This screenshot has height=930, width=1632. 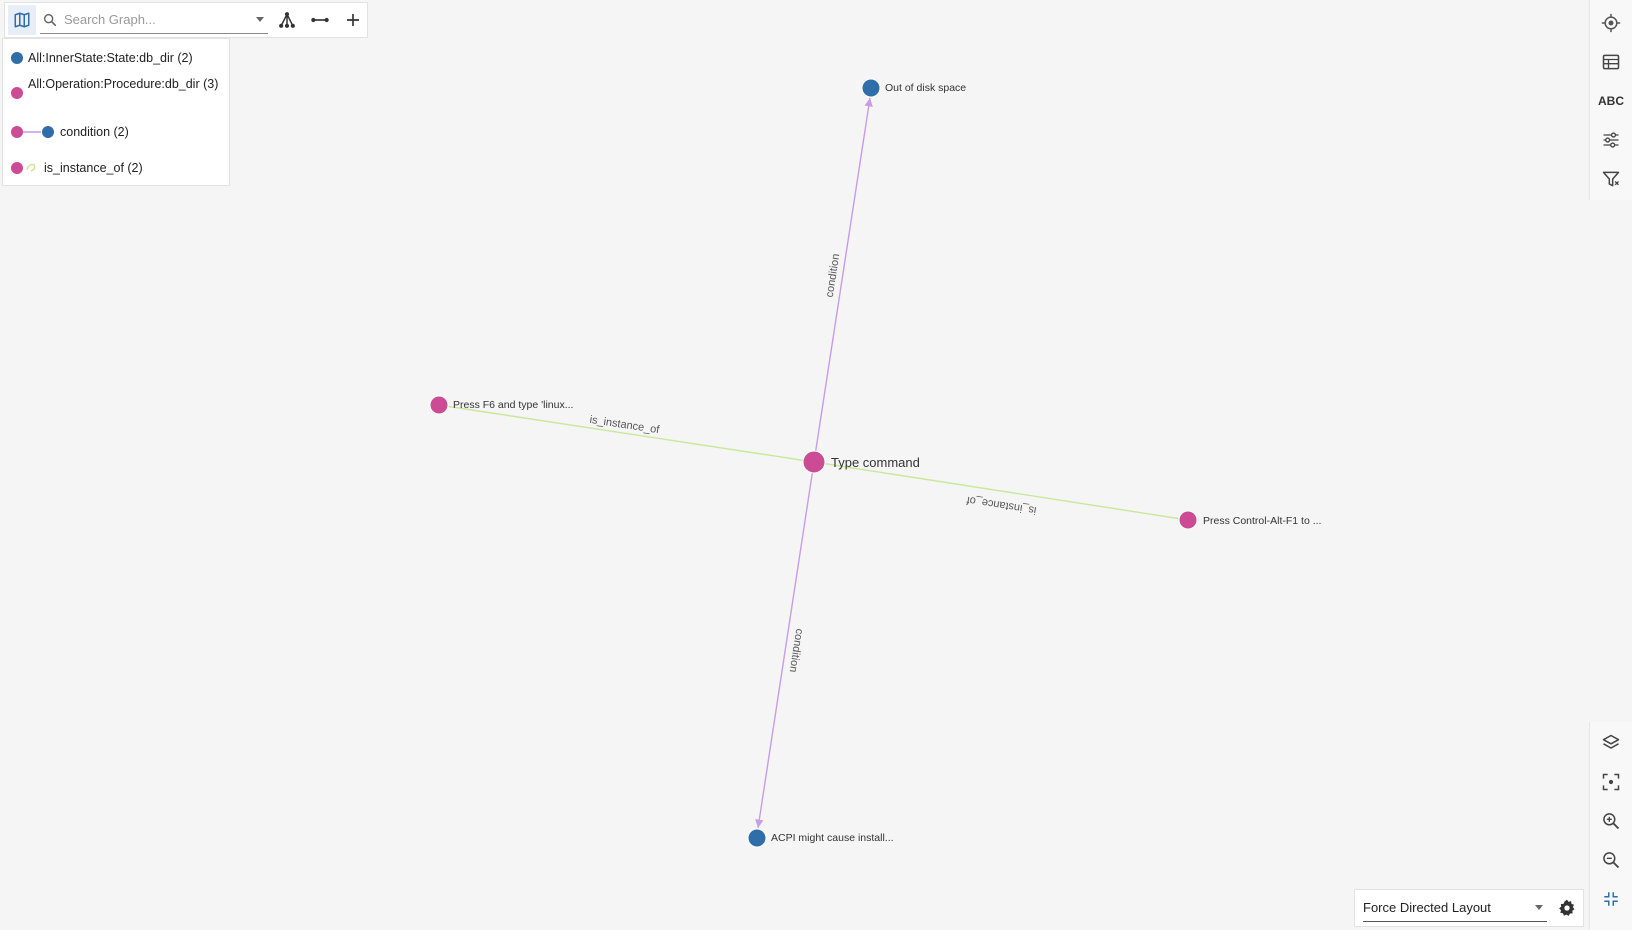 What do you see at coordinates (1611, 62) in the screenshot?
I see `table-icon` at bounding box center [1611, 62].